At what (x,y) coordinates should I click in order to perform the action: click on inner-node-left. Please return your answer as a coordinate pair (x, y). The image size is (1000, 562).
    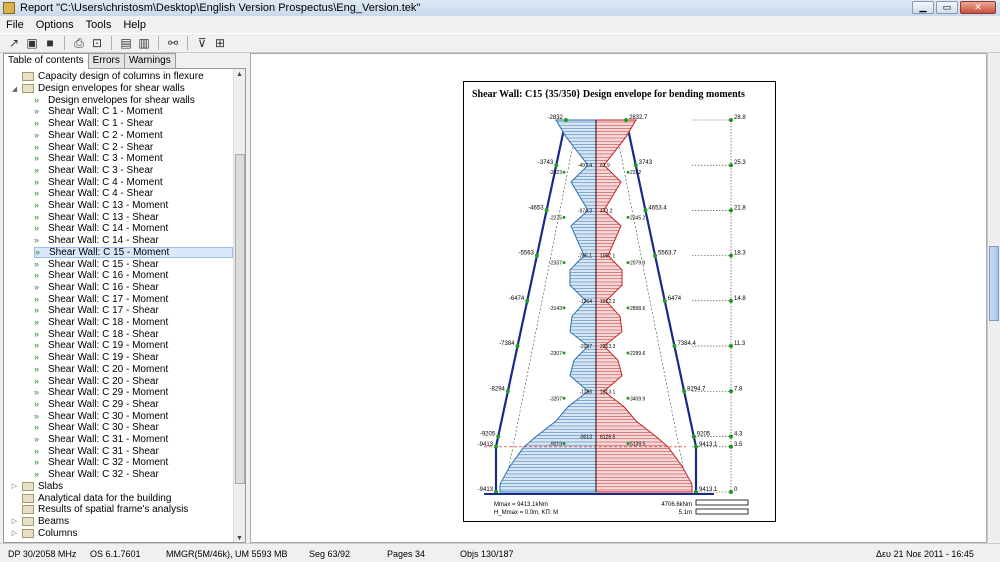
    Looking at the image, I should click on (564, 353).